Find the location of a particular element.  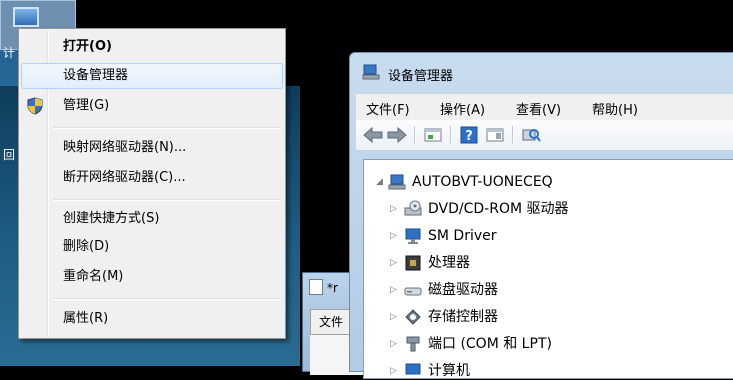

disk-drive-icon is located at coordinates (413, 291).